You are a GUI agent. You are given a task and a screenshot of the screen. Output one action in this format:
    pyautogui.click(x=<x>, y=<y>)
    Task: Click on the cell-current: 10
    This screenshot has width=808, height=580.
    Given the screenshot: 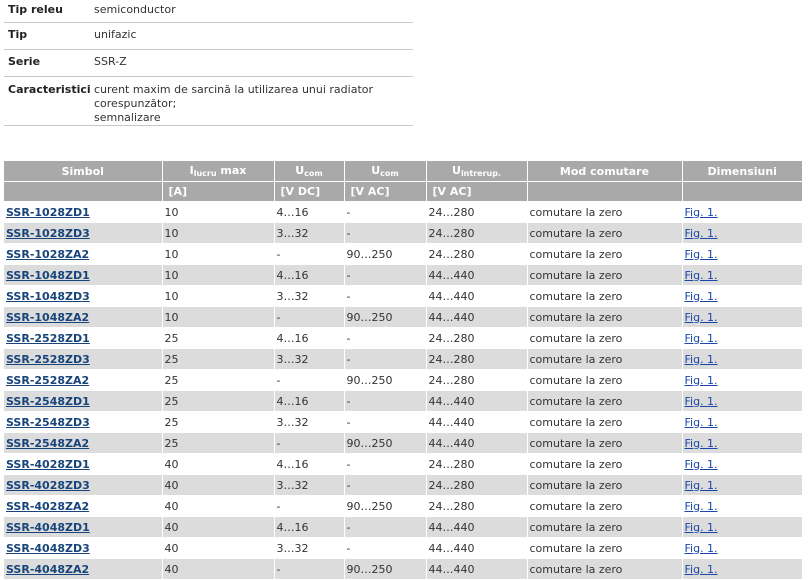 What is the action you would take?
    pyautogui.click(x=218, y=254)
    